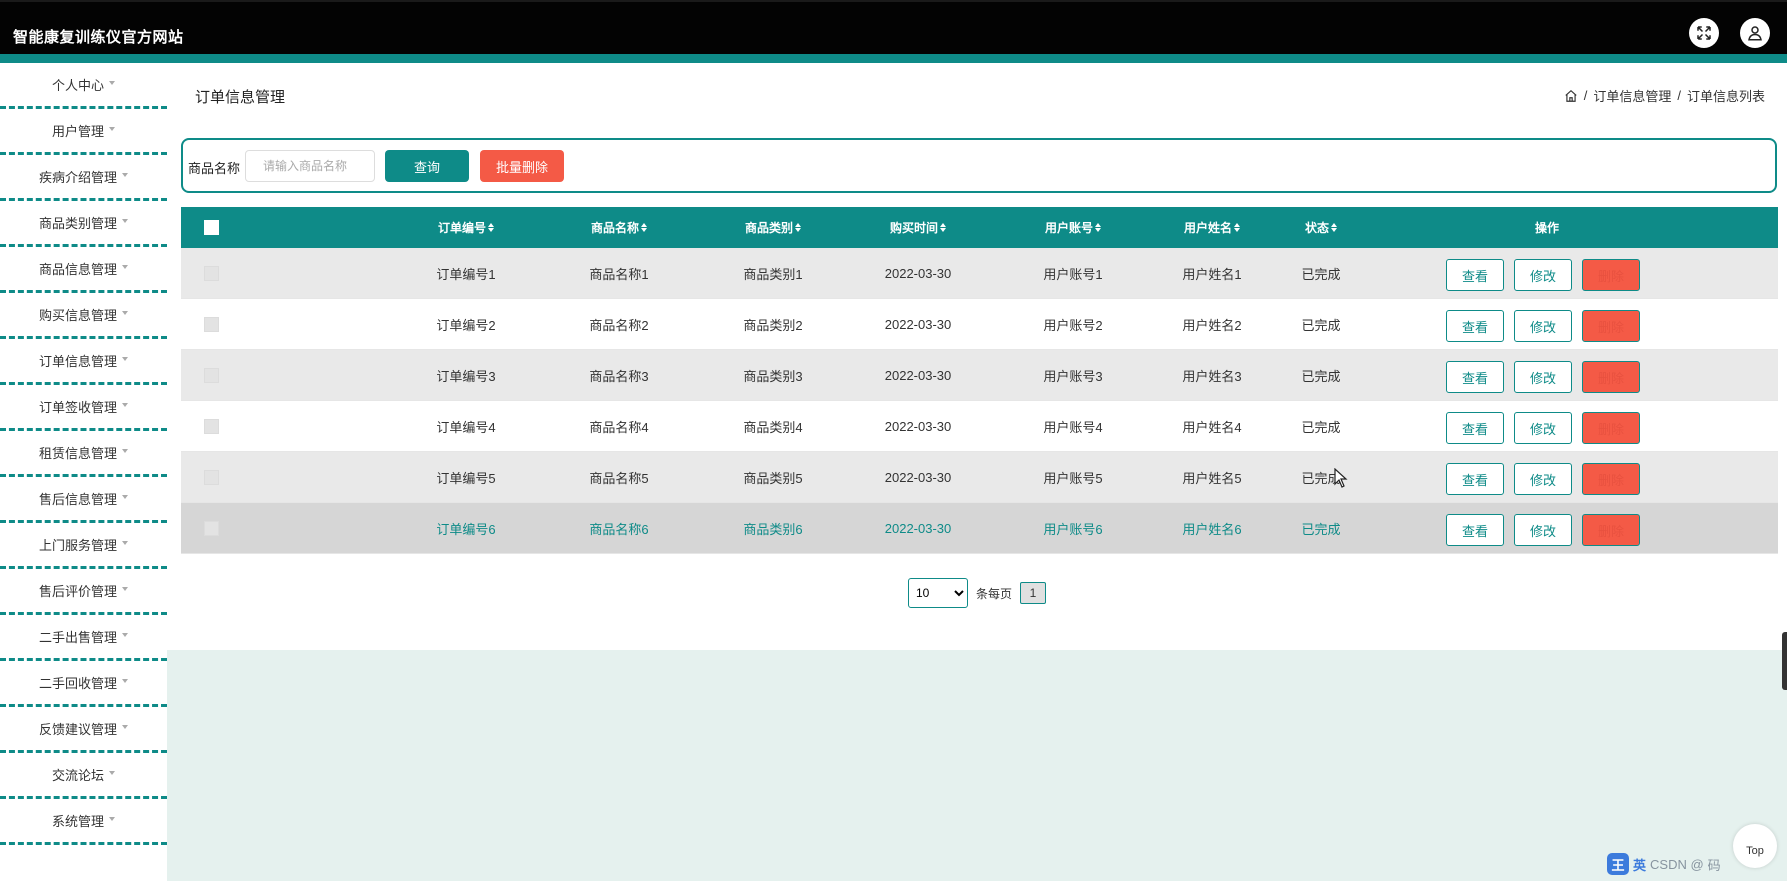 This screenshot has height=881, width=1787. What do you see at coordinates (214, 168) in the screenshot?
I see `product-name-label: 商品名称` at bounding box center [214, 168].